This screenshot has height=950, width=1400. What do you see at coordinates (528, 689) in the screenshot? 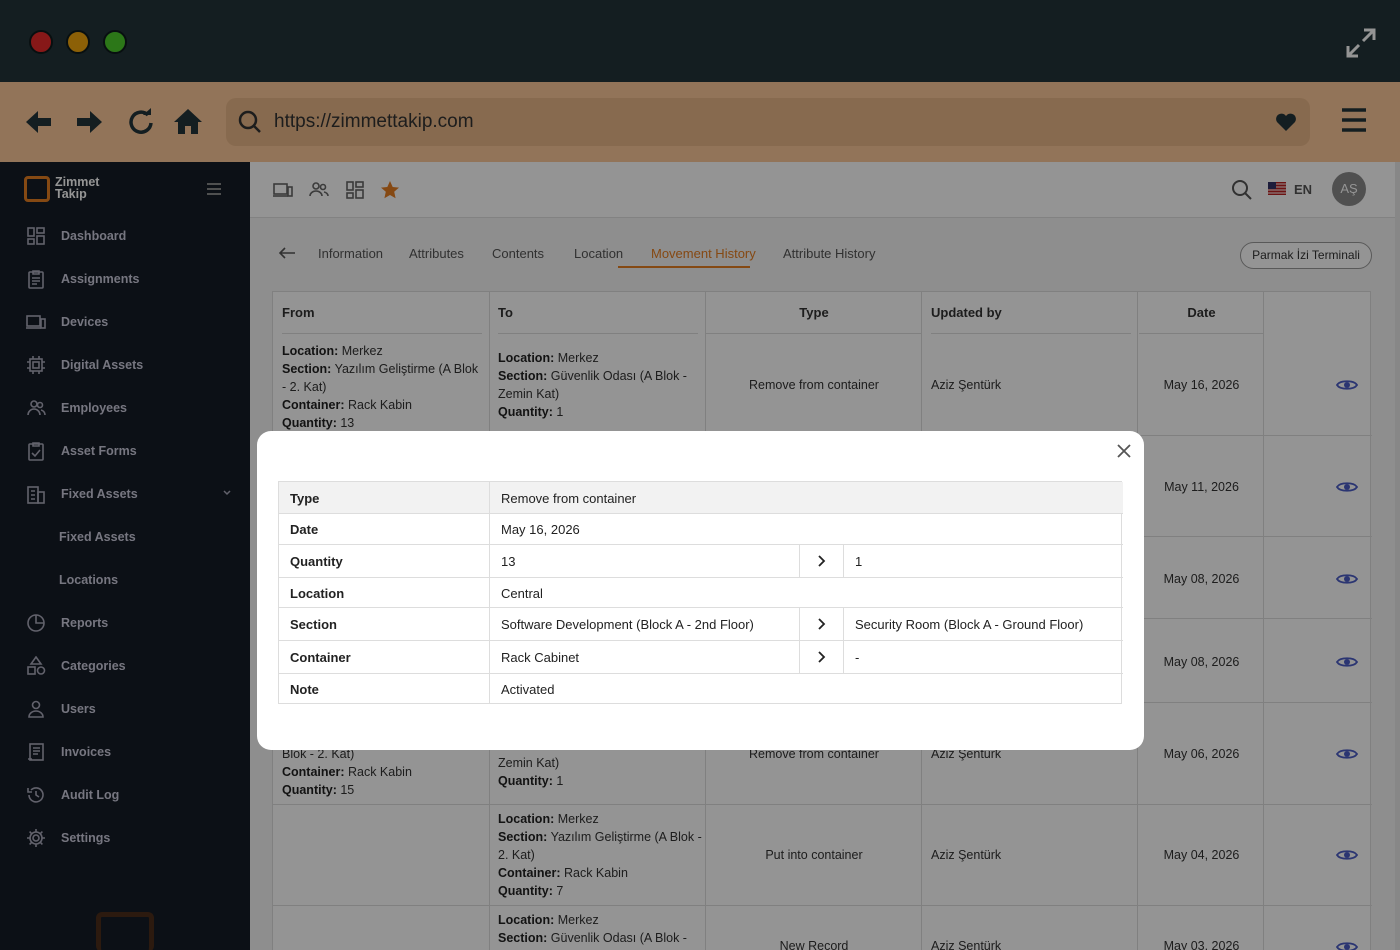
I see `detail-value: Activated` at bounding box center [528, 689].